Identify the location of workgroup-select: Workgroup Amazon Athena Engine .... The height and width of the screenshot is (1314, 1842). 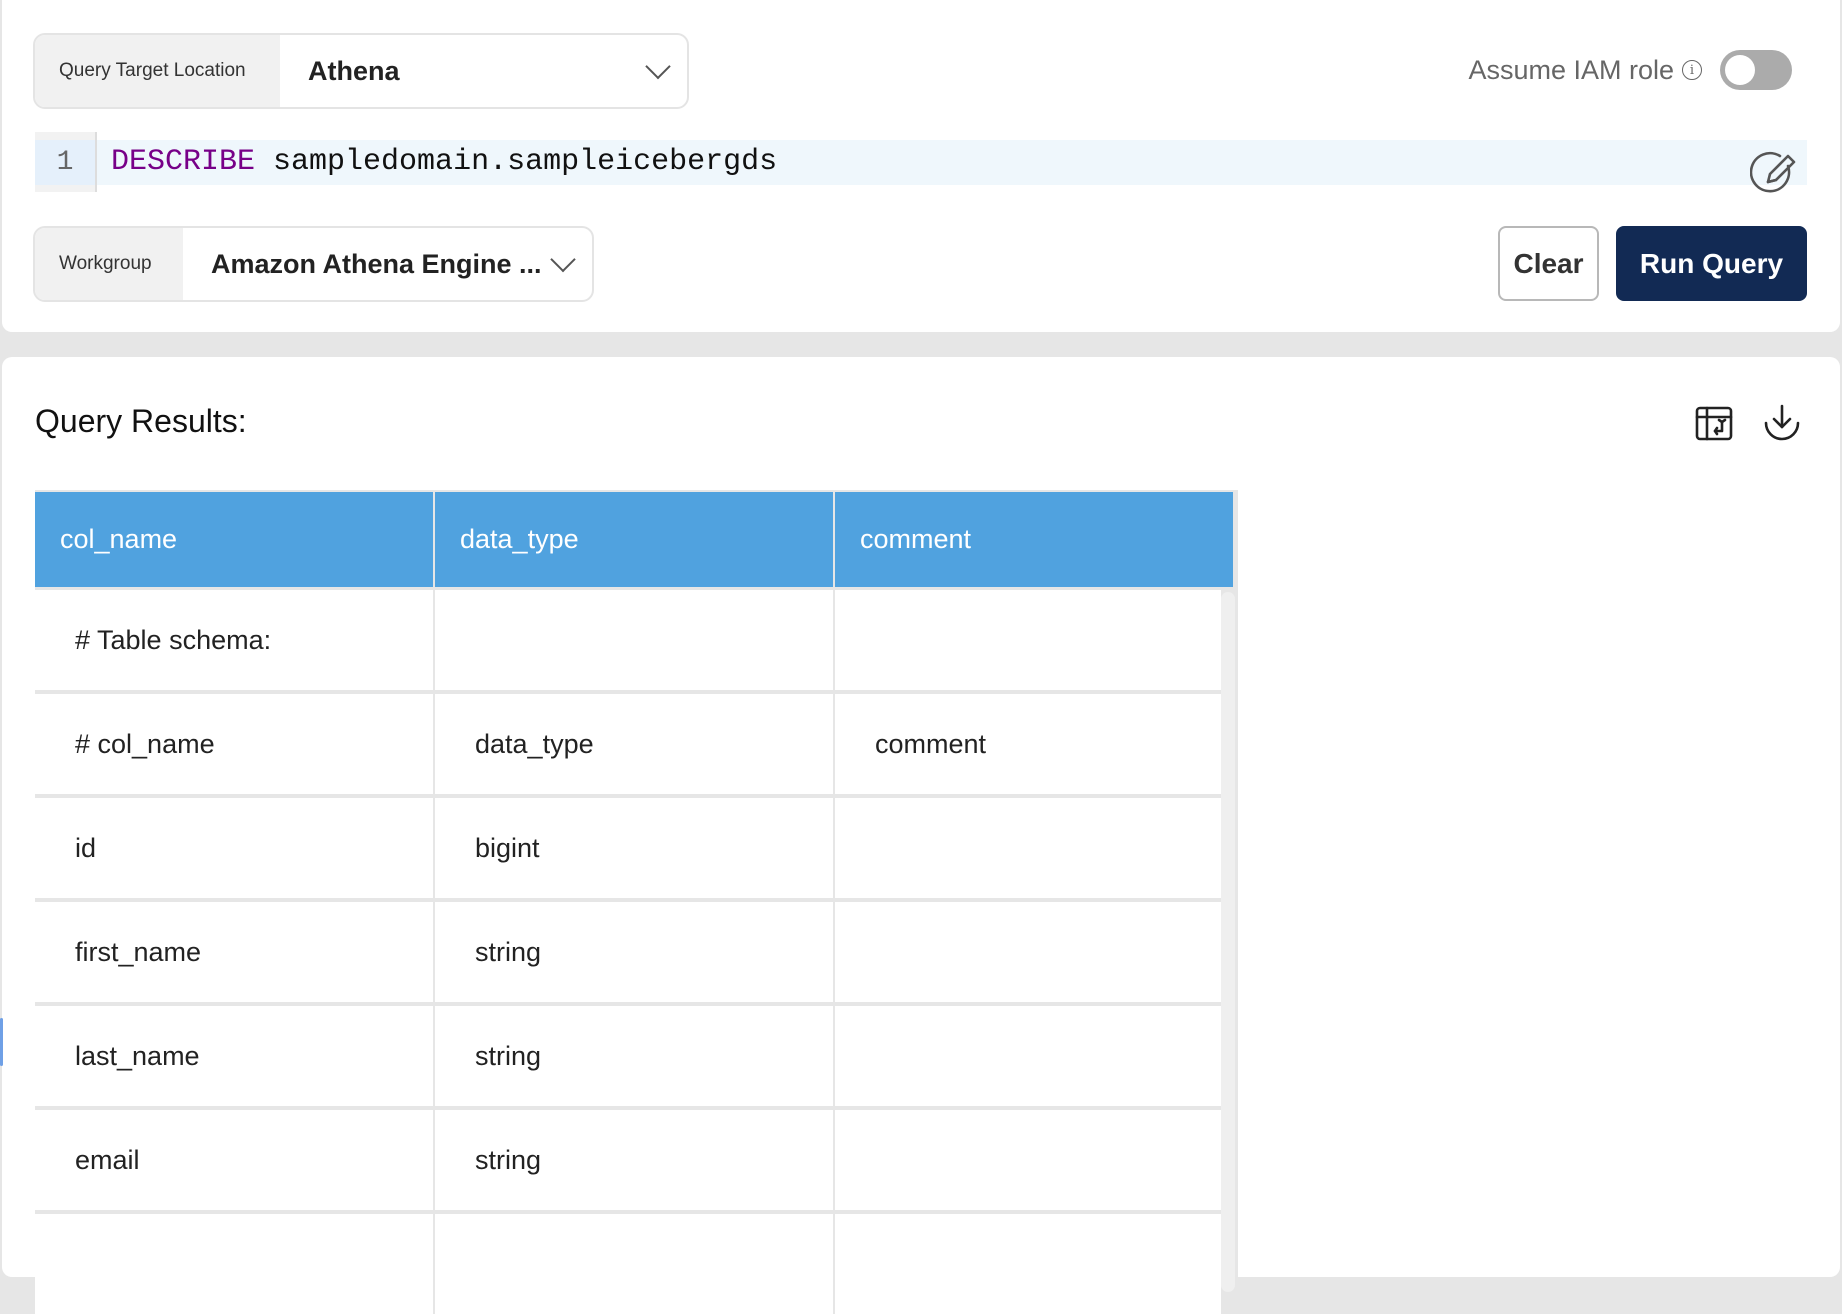
(313, 264).